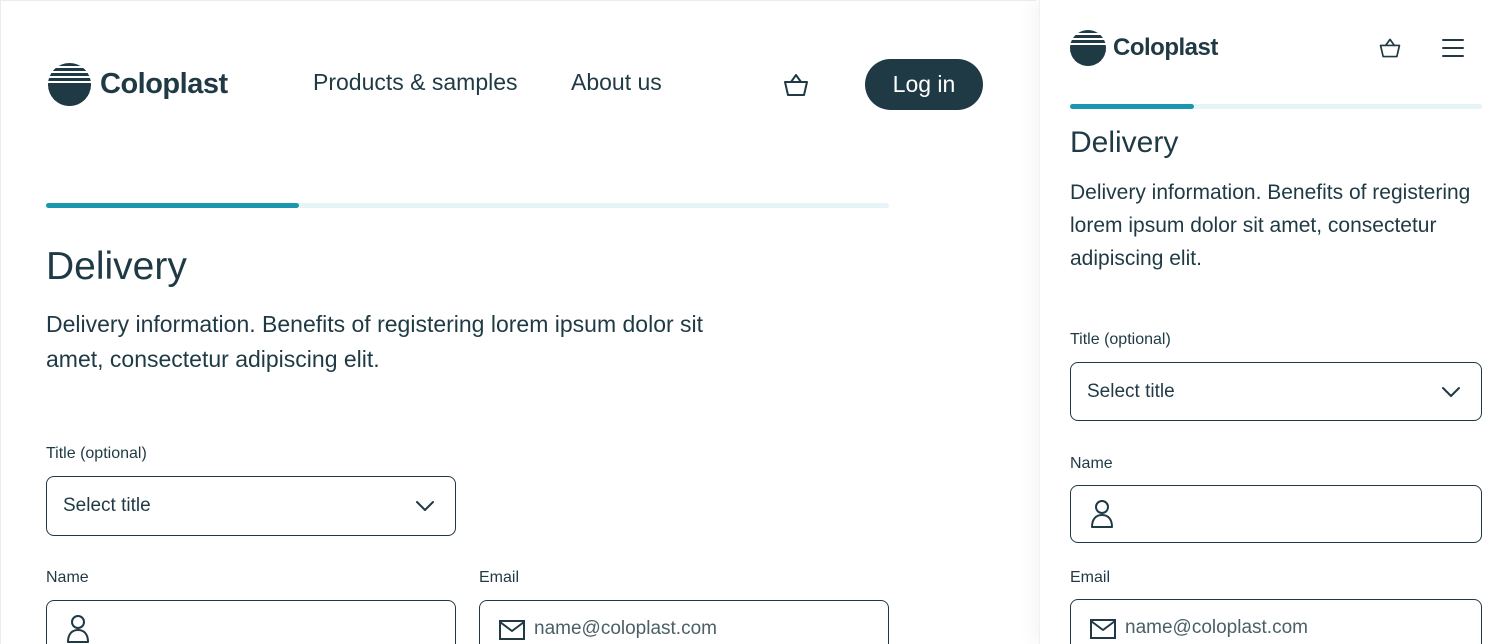  Describe the element at coordinates (1276, 514) in the screenshot. I see `name-field-mobile` at that location.